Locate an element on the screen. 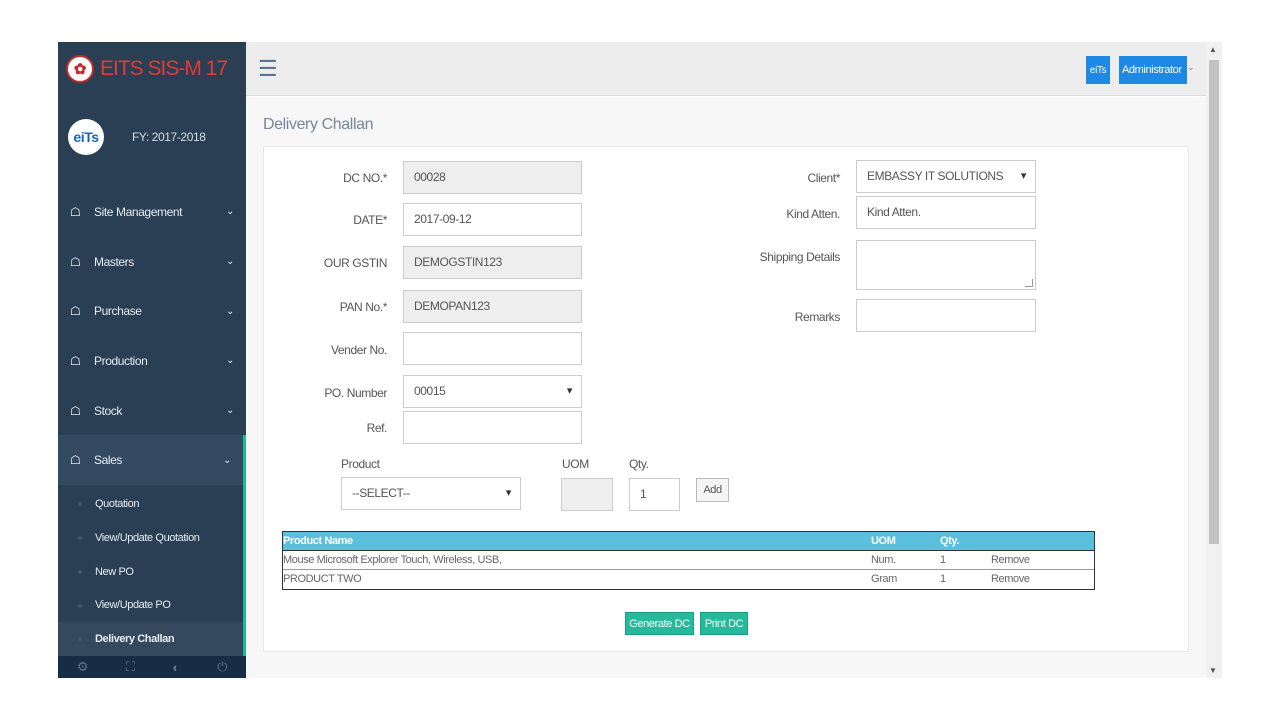 This screenshot has width=1280, height=720. client-label: Client* is located at coordinates (823, 178).